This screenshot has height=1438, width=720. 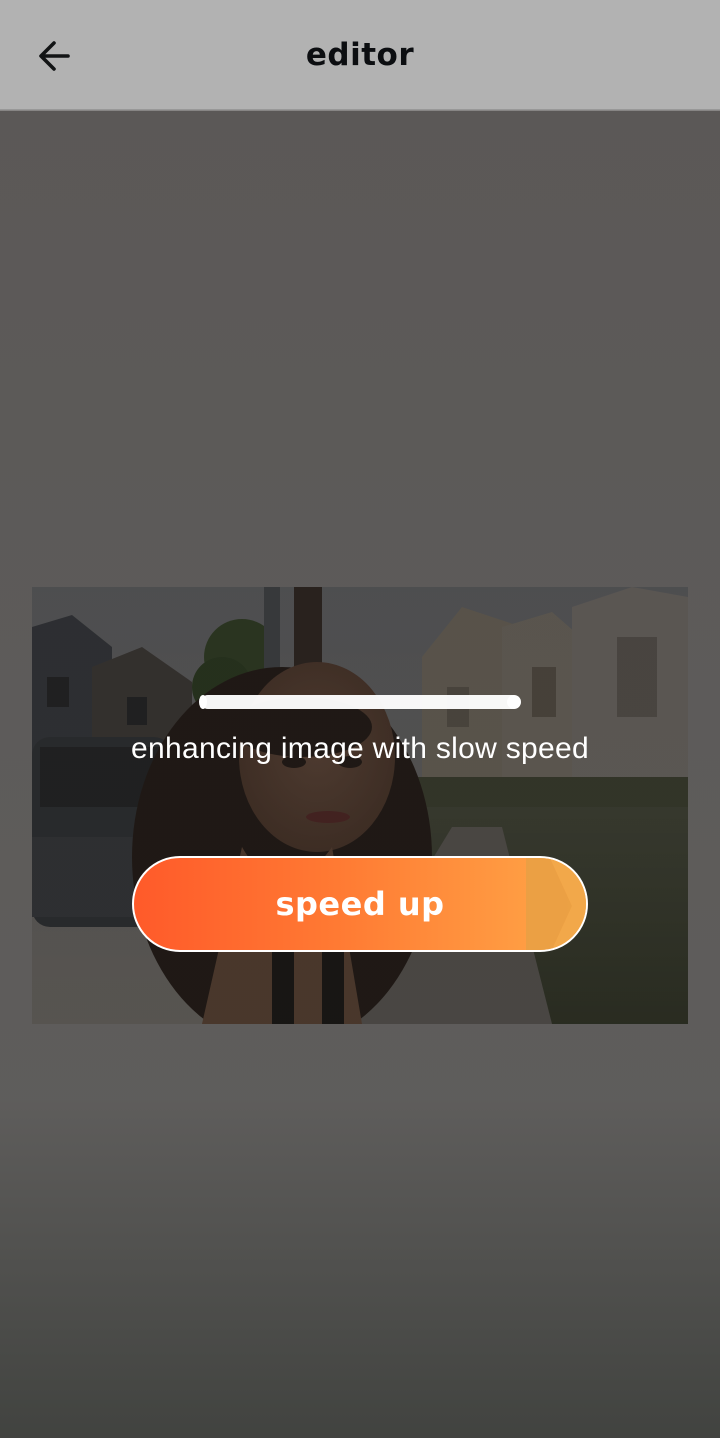 What do you see at coordinates (514, 702) in the screenshot?
I see `progress-end-dot` at bounding box center [514, 702].